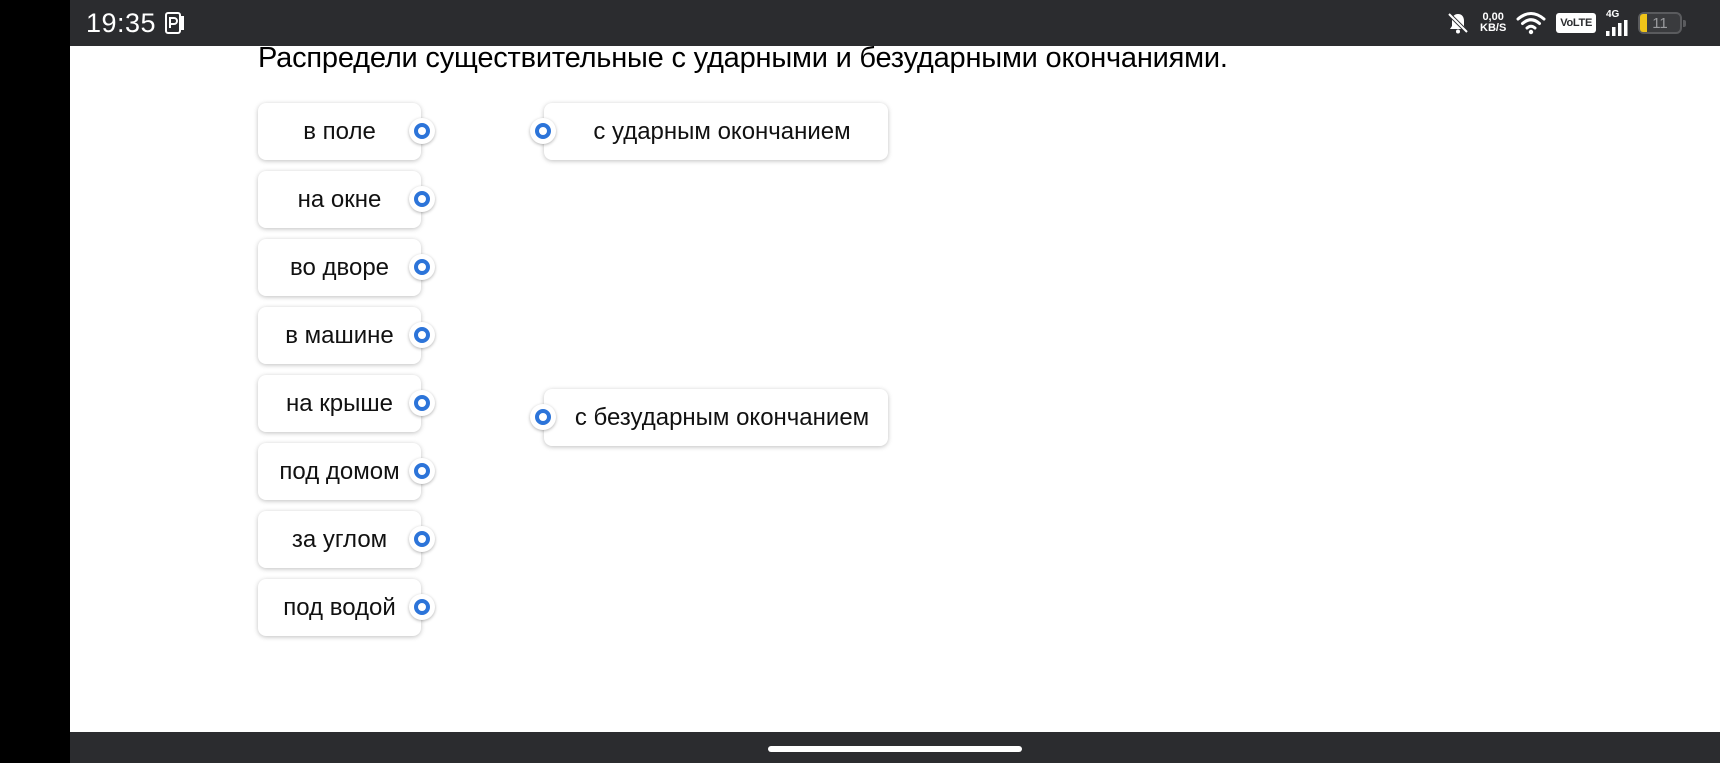  Describe the element at coordinates (1684, 23) in the screenshot. I see `battery-tip` at that location.